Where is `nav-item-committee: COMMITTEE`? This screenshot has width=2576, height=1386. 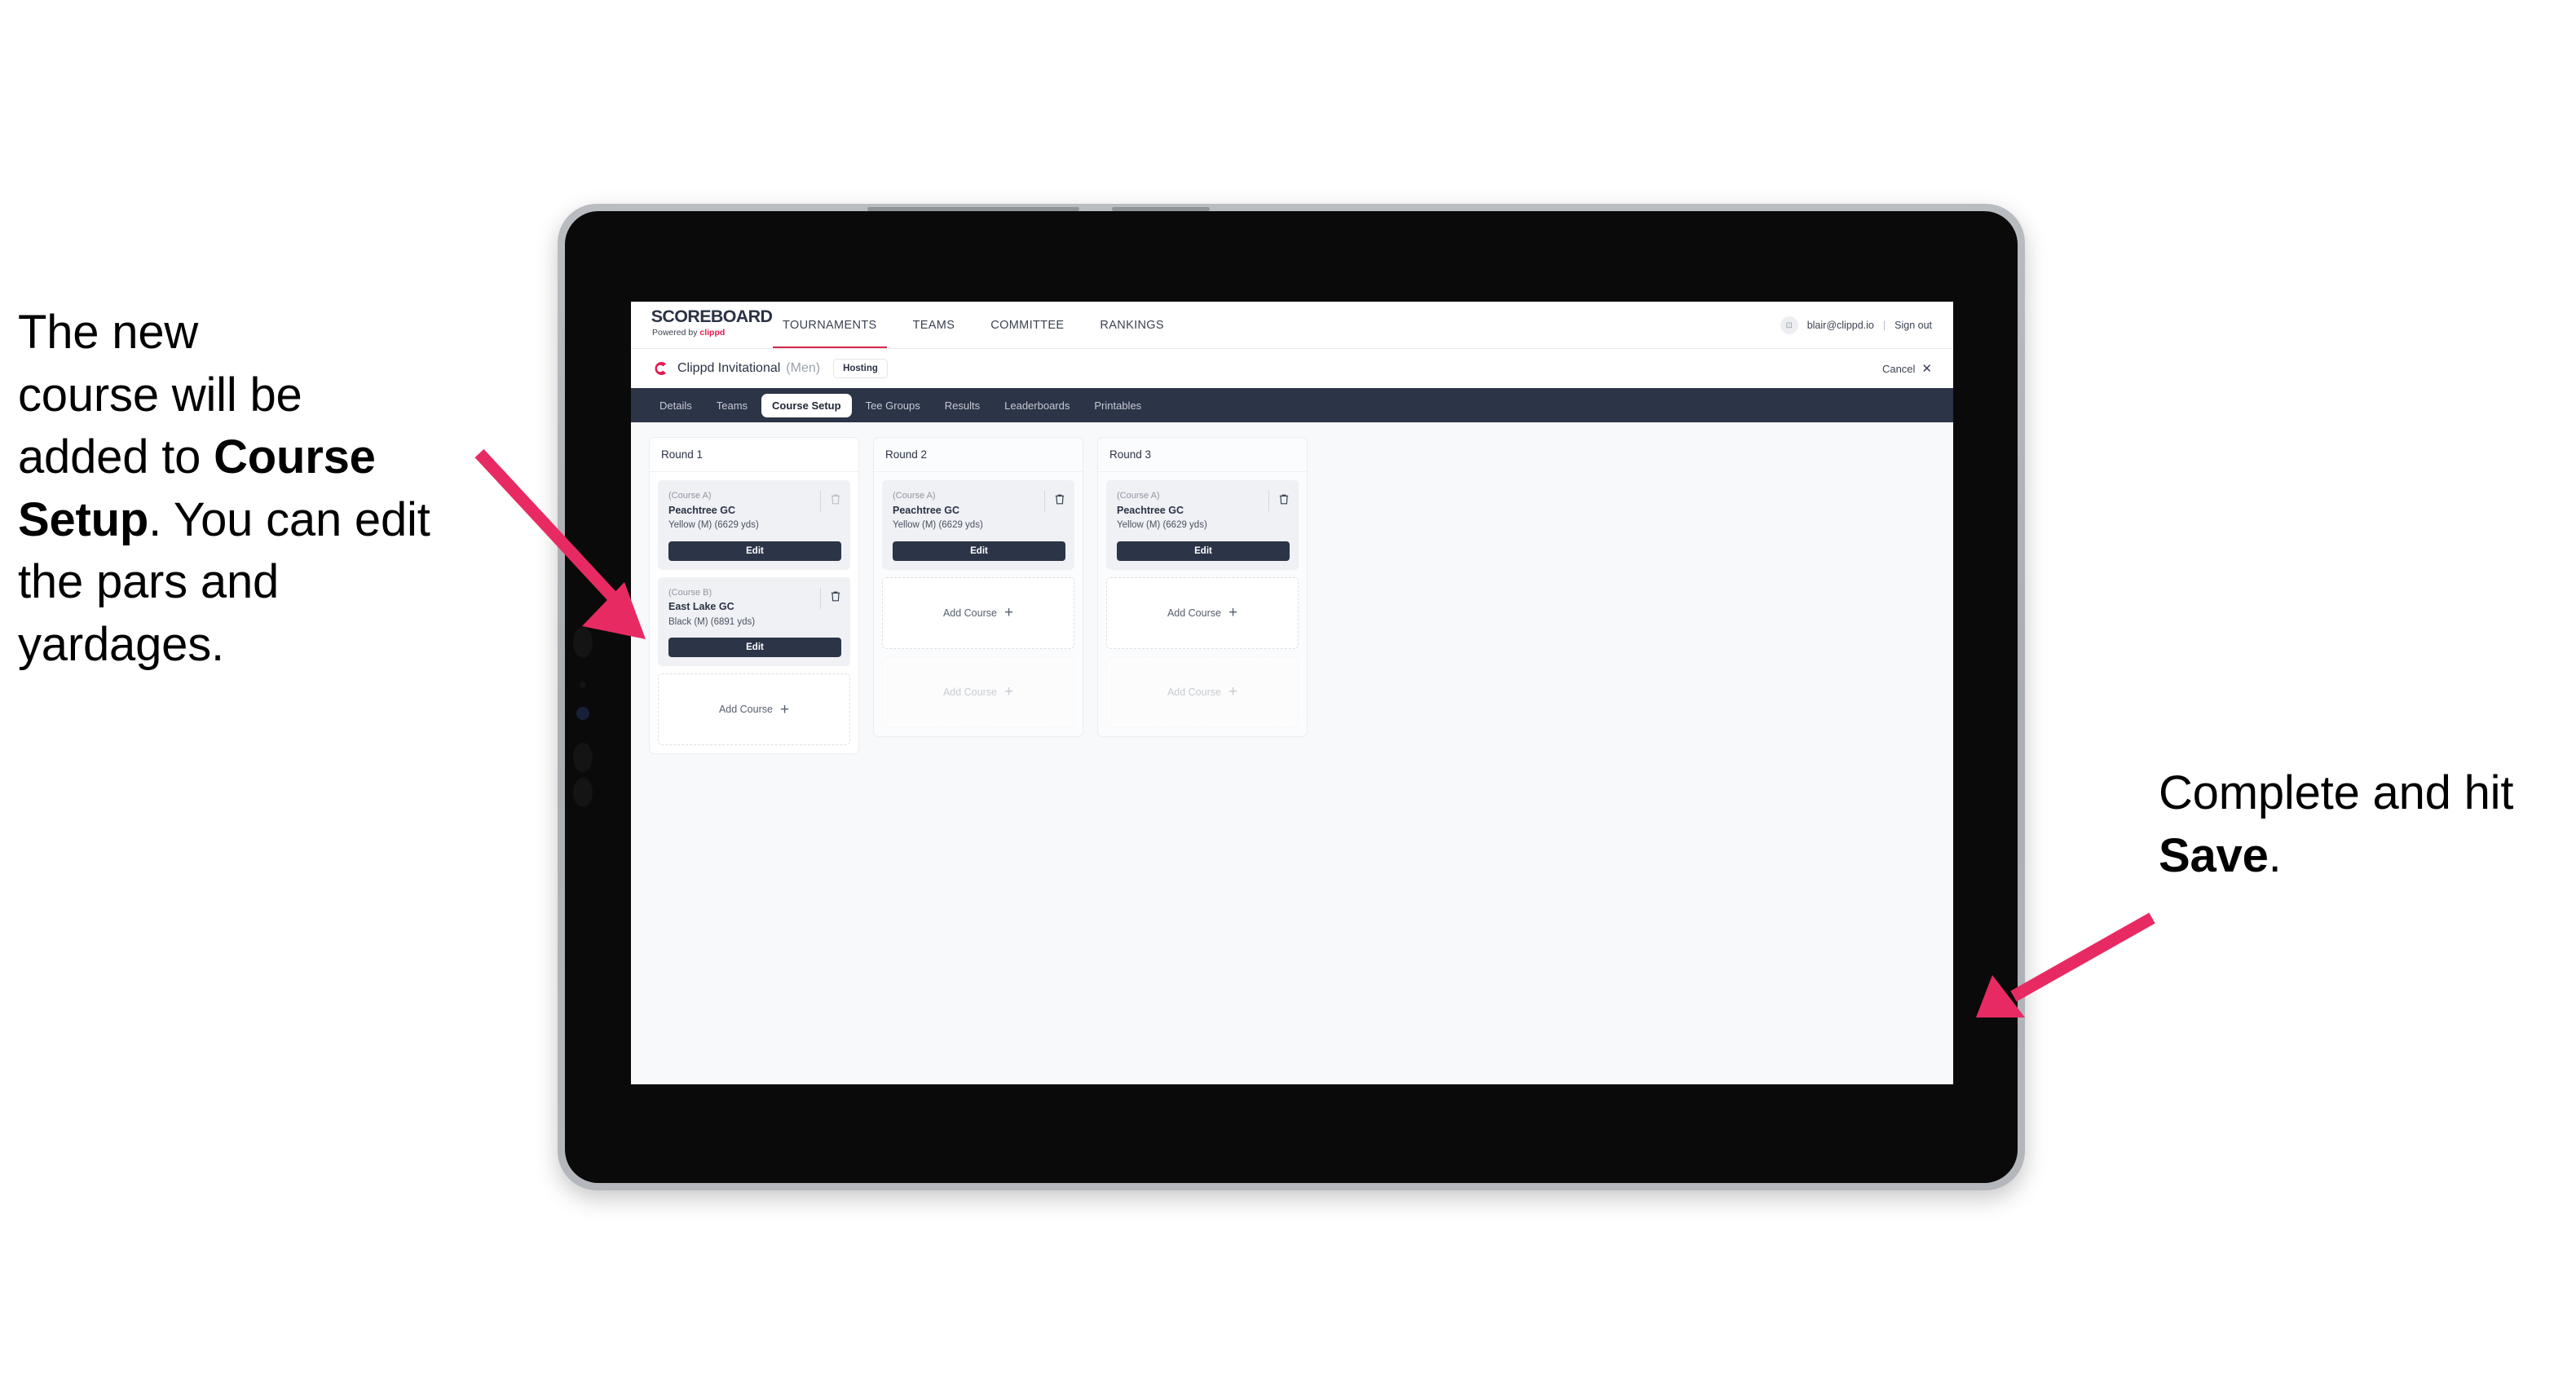
nav-item-committee: COMMITTEE is located at coordinates (1027, 325).